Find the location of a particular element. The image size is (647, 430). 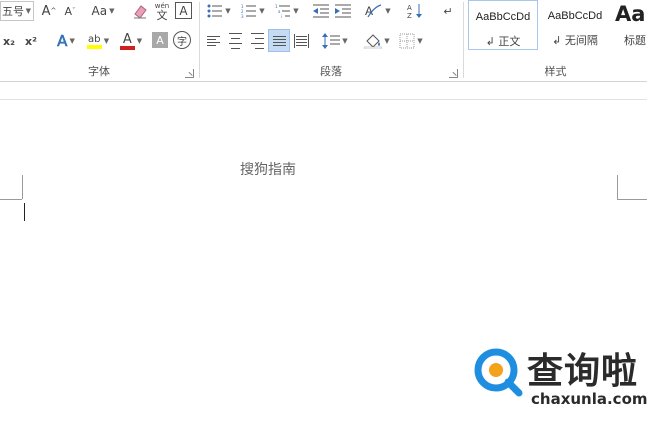

chinese-layout-icon: A is located at coordinates (373, 11).